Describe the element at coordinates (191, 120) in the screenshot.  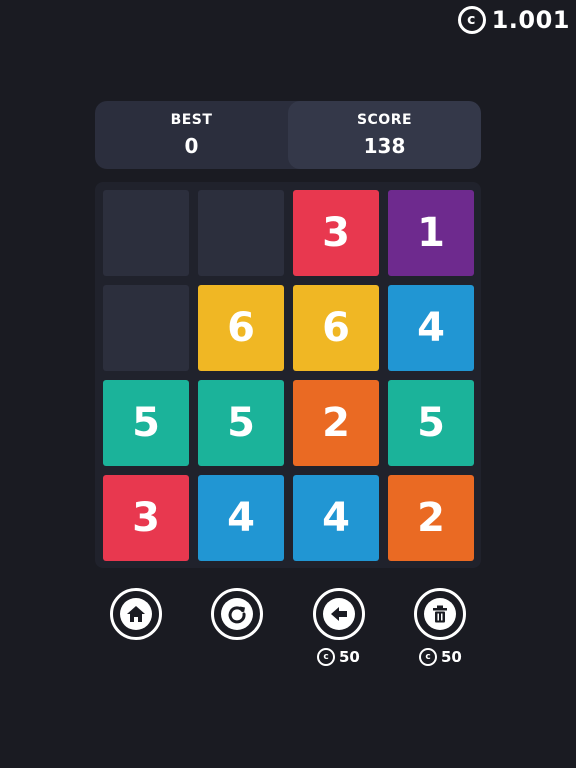
I see `best-label: BEST` at that location.